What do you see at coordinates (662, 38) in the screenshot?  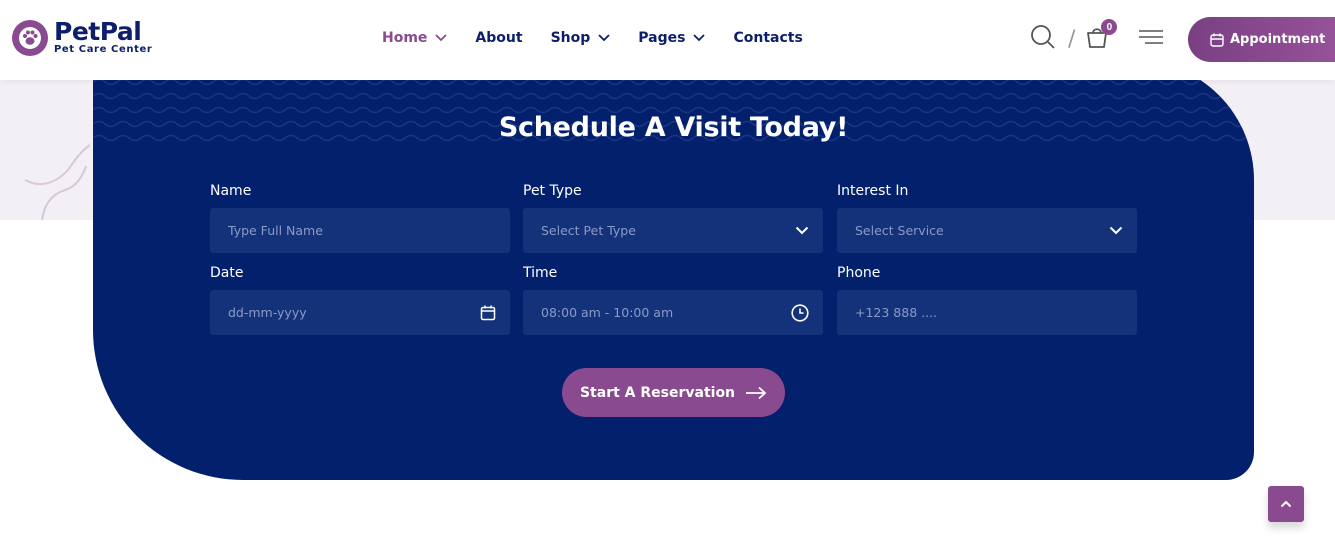 I see `nav-item-label: Pages` at bounding box center [662, 38].